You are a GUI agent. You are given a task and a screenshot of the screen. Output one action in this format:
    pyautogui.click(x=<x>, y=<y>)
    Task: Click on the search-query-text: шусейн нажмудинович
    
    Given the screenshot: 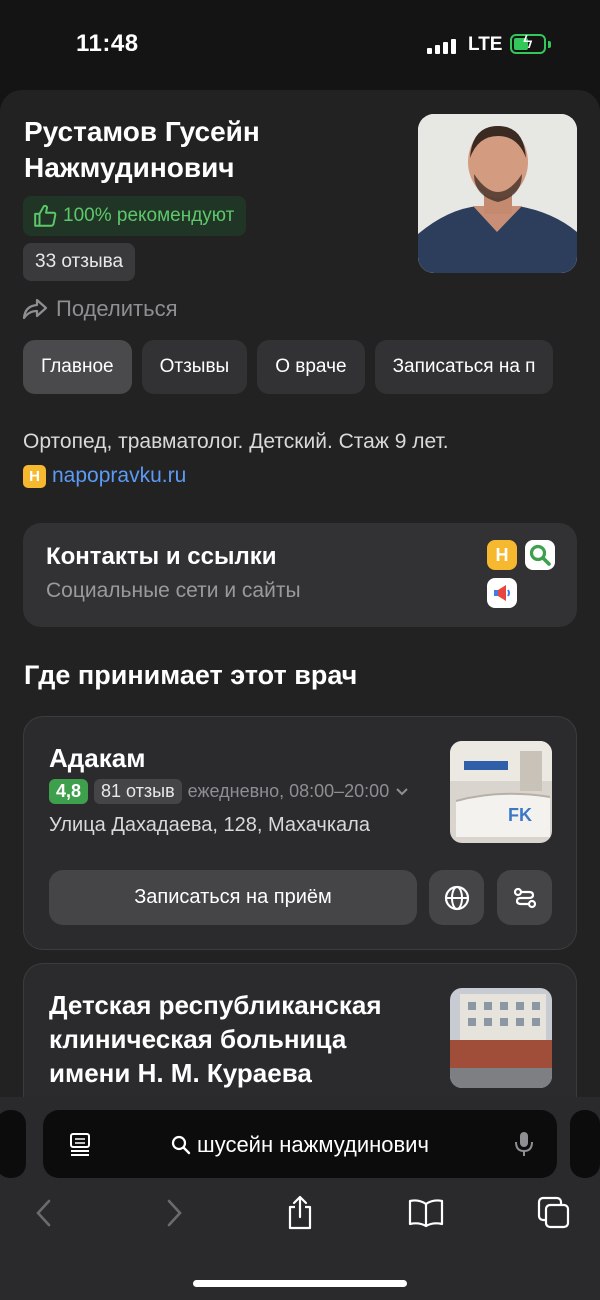 What is the action you would take?
    pyautogui.click(x=313, y=1145)
    